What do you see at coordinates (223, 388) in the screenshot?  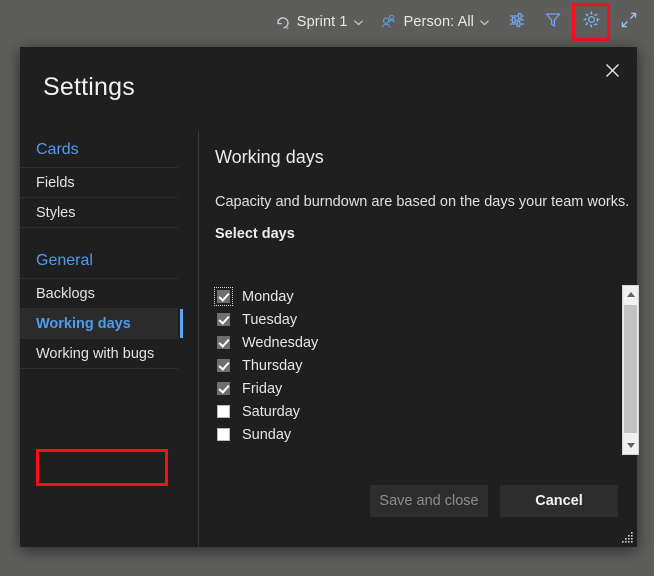 I see `checkbox-friday` at bounding box center [223, 388].